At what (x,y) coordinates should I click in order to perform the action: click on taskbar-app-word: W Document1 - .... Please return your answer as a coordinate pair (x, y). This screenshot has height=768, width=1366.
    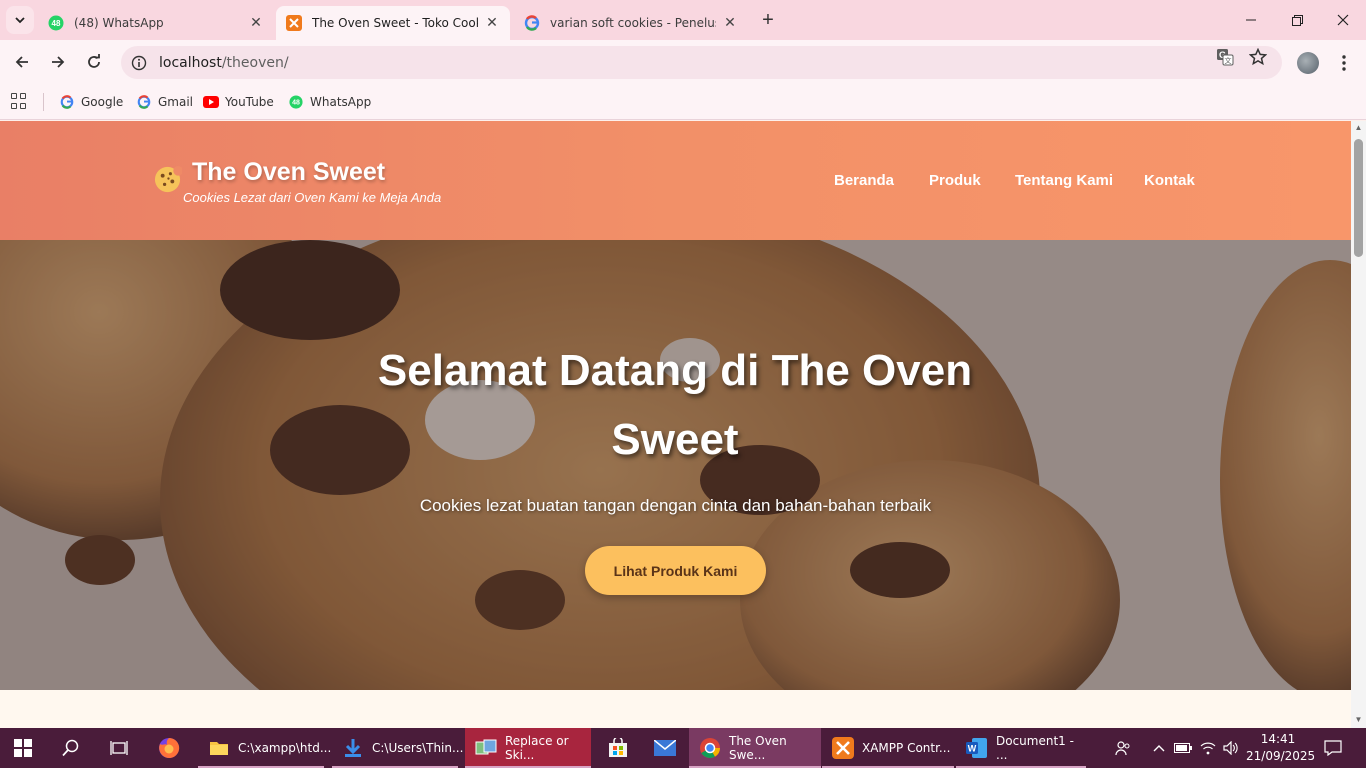
    Looking at the image, I should click on (1021, 748).